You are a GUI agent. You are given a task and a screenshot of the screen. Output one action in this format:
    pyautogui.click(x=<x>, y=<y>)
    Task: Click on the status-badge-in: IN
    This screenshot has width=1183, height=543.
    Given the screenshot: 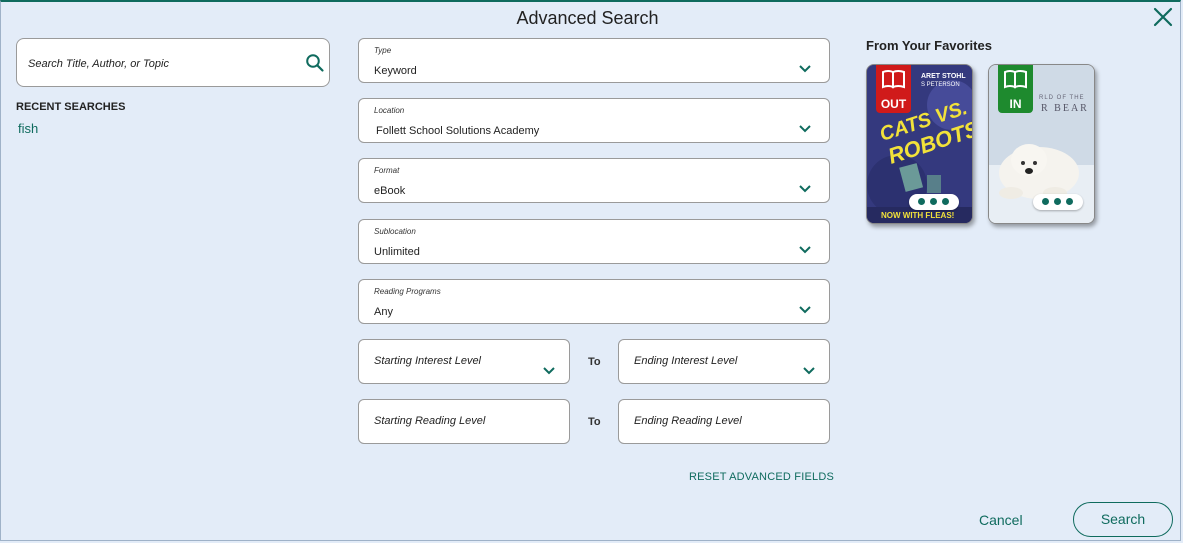 What is the action you would take?
    pyautogui.click(x=1015, y=89)
    